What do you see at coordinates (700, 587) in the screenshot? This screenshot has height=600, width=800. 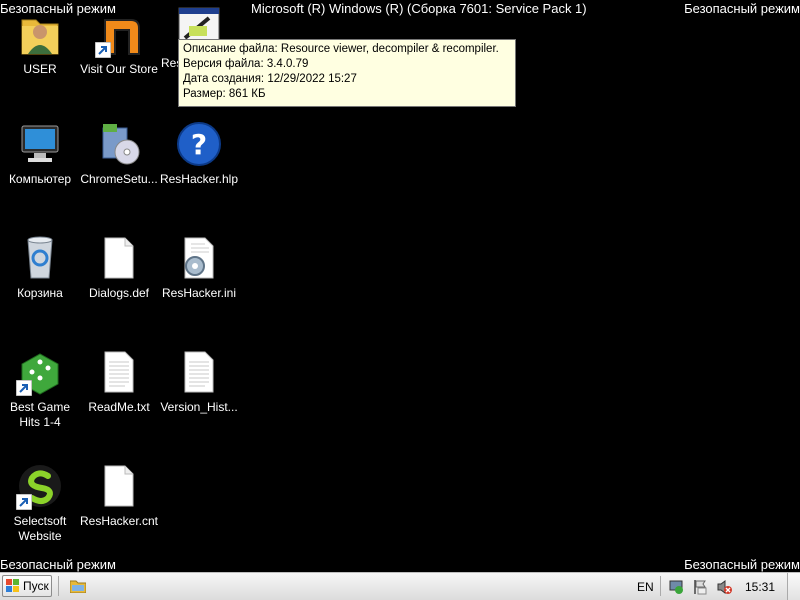 I see `action-center-flag-icon` at bounding box center [700, 587].